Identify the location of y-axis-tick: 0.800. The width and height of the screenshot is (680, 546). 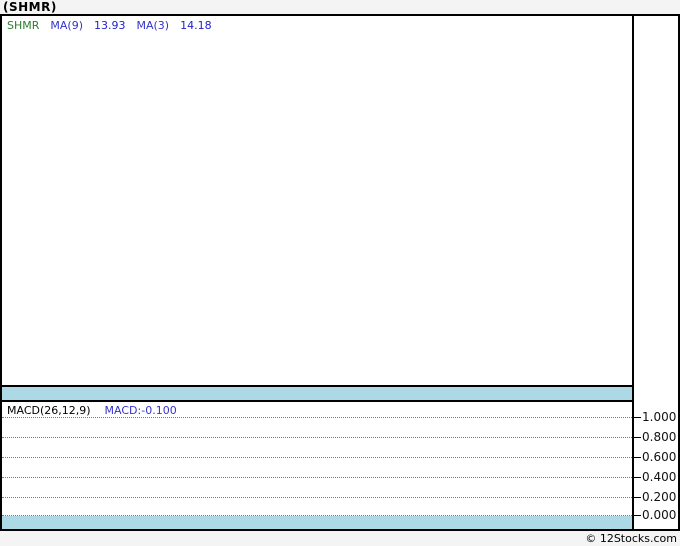
(655, 437).